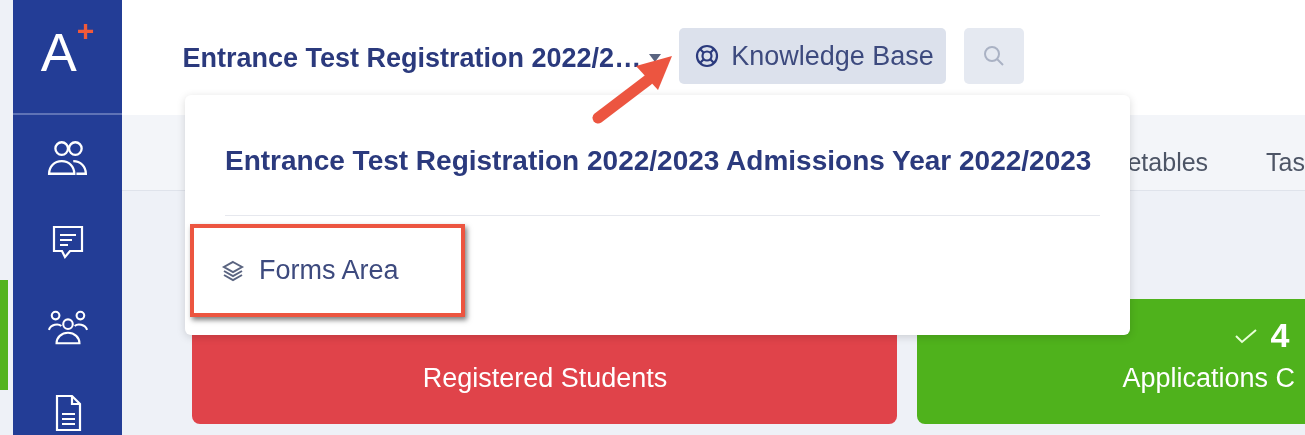 The width and height of the screenshot is (1305, 435). I want to click on people-icon, so click(67, 158).